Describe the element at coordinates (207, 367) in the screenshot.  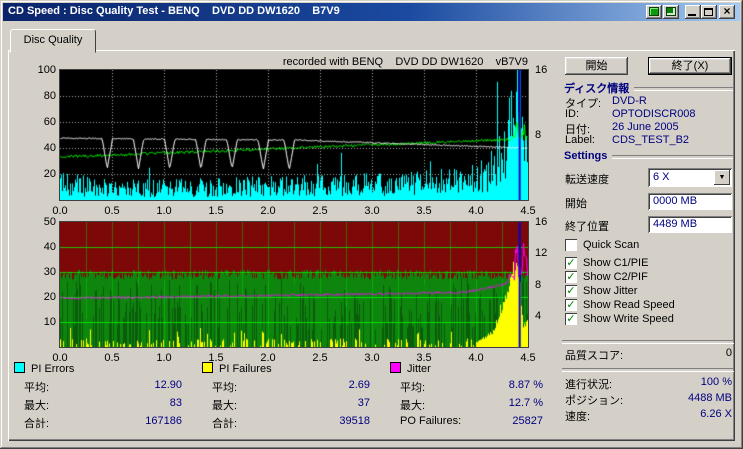
I see `pi-failures-swatch-icon` at that location.